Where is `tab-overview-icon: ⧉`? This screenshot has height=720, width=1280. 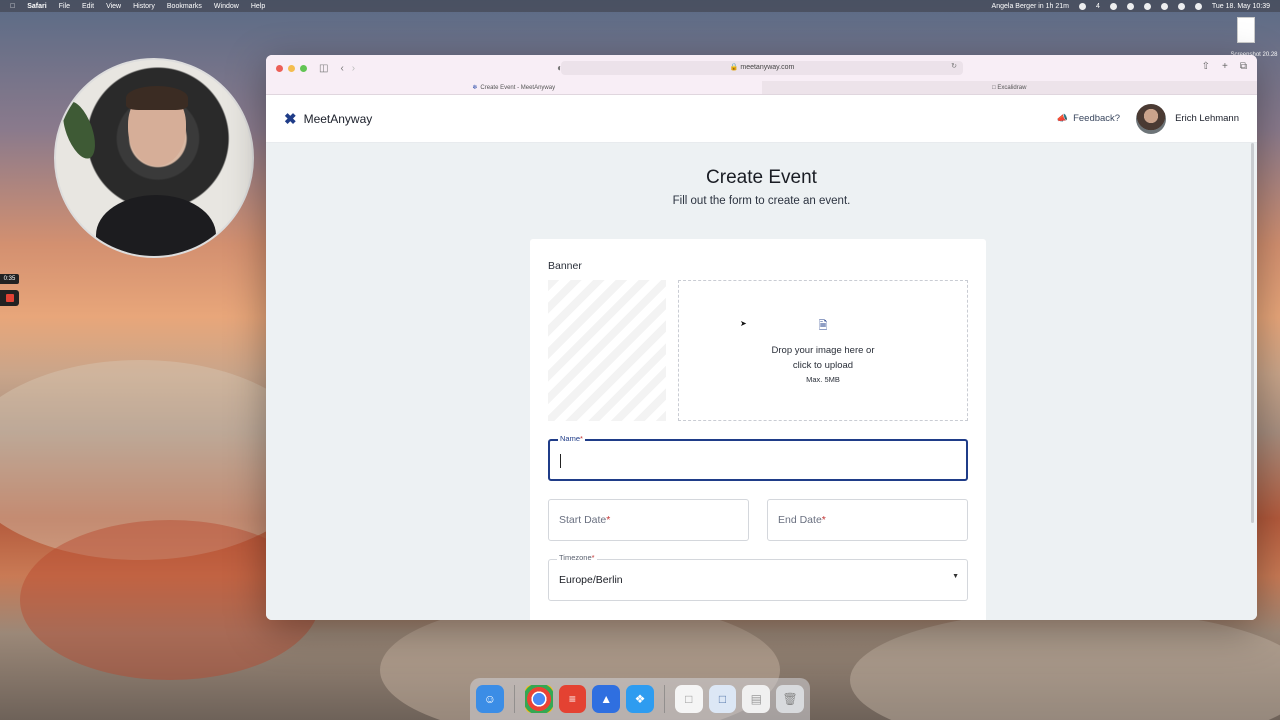 tab-overview-icon: ⧉ is located at coordinates (1243, 66).